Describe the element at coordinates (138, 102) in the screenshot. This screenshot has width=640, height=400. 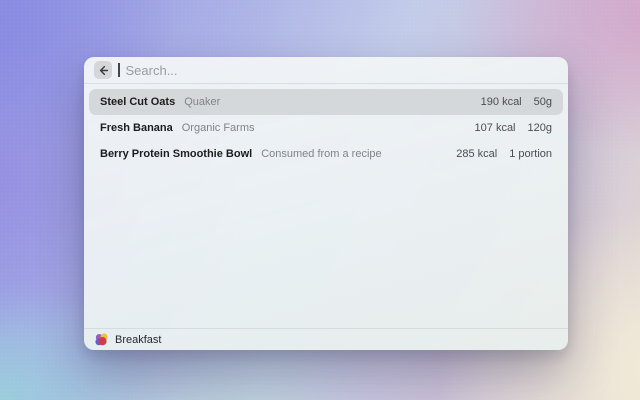
I see `food-name: Steel Cut Oats` at that location.